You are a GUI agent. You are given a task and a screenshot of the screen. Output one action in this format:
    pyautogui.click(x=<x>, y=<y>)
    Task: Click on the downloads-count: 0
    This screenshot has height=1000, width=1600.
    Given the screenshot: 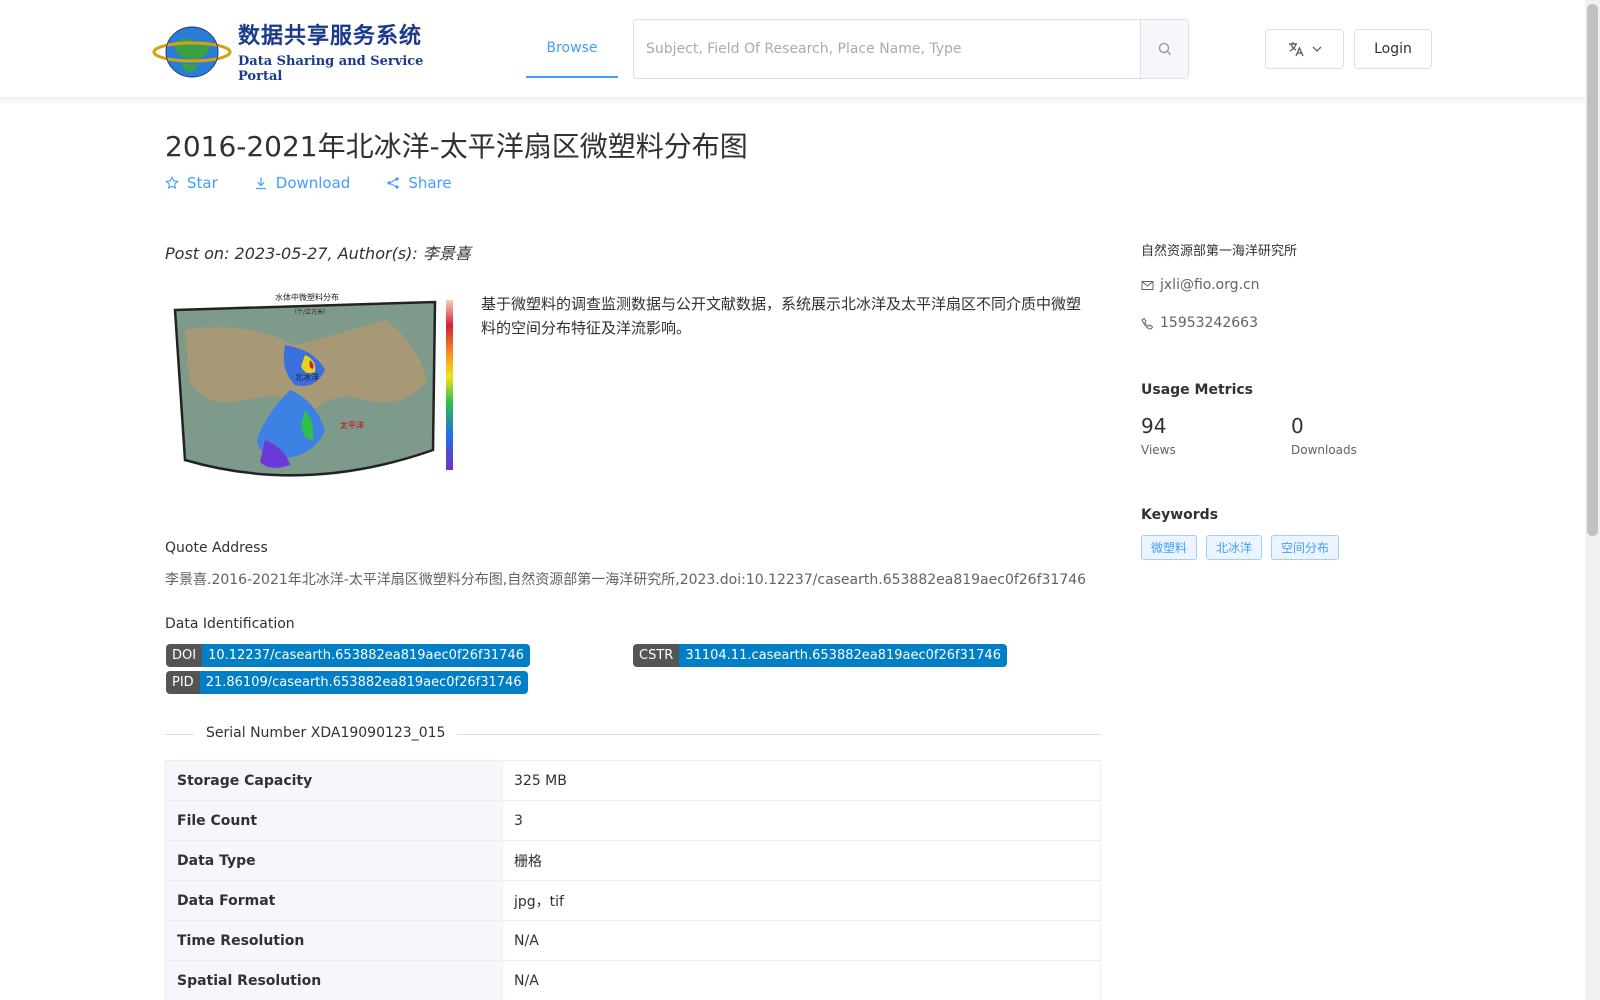 What is the action you would take?
    pyautogui.click(x=1297, y=426)
    